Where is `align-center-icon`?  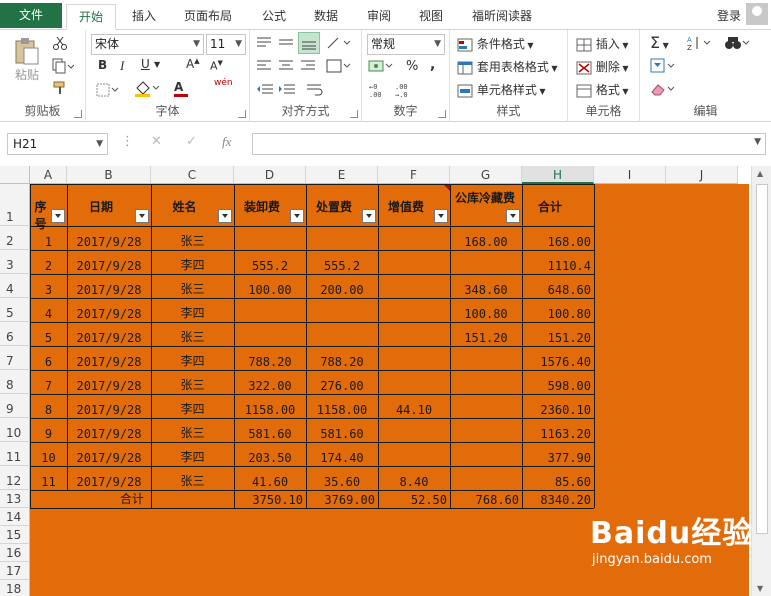
align-center-icon is located at coordinates (286, 66).